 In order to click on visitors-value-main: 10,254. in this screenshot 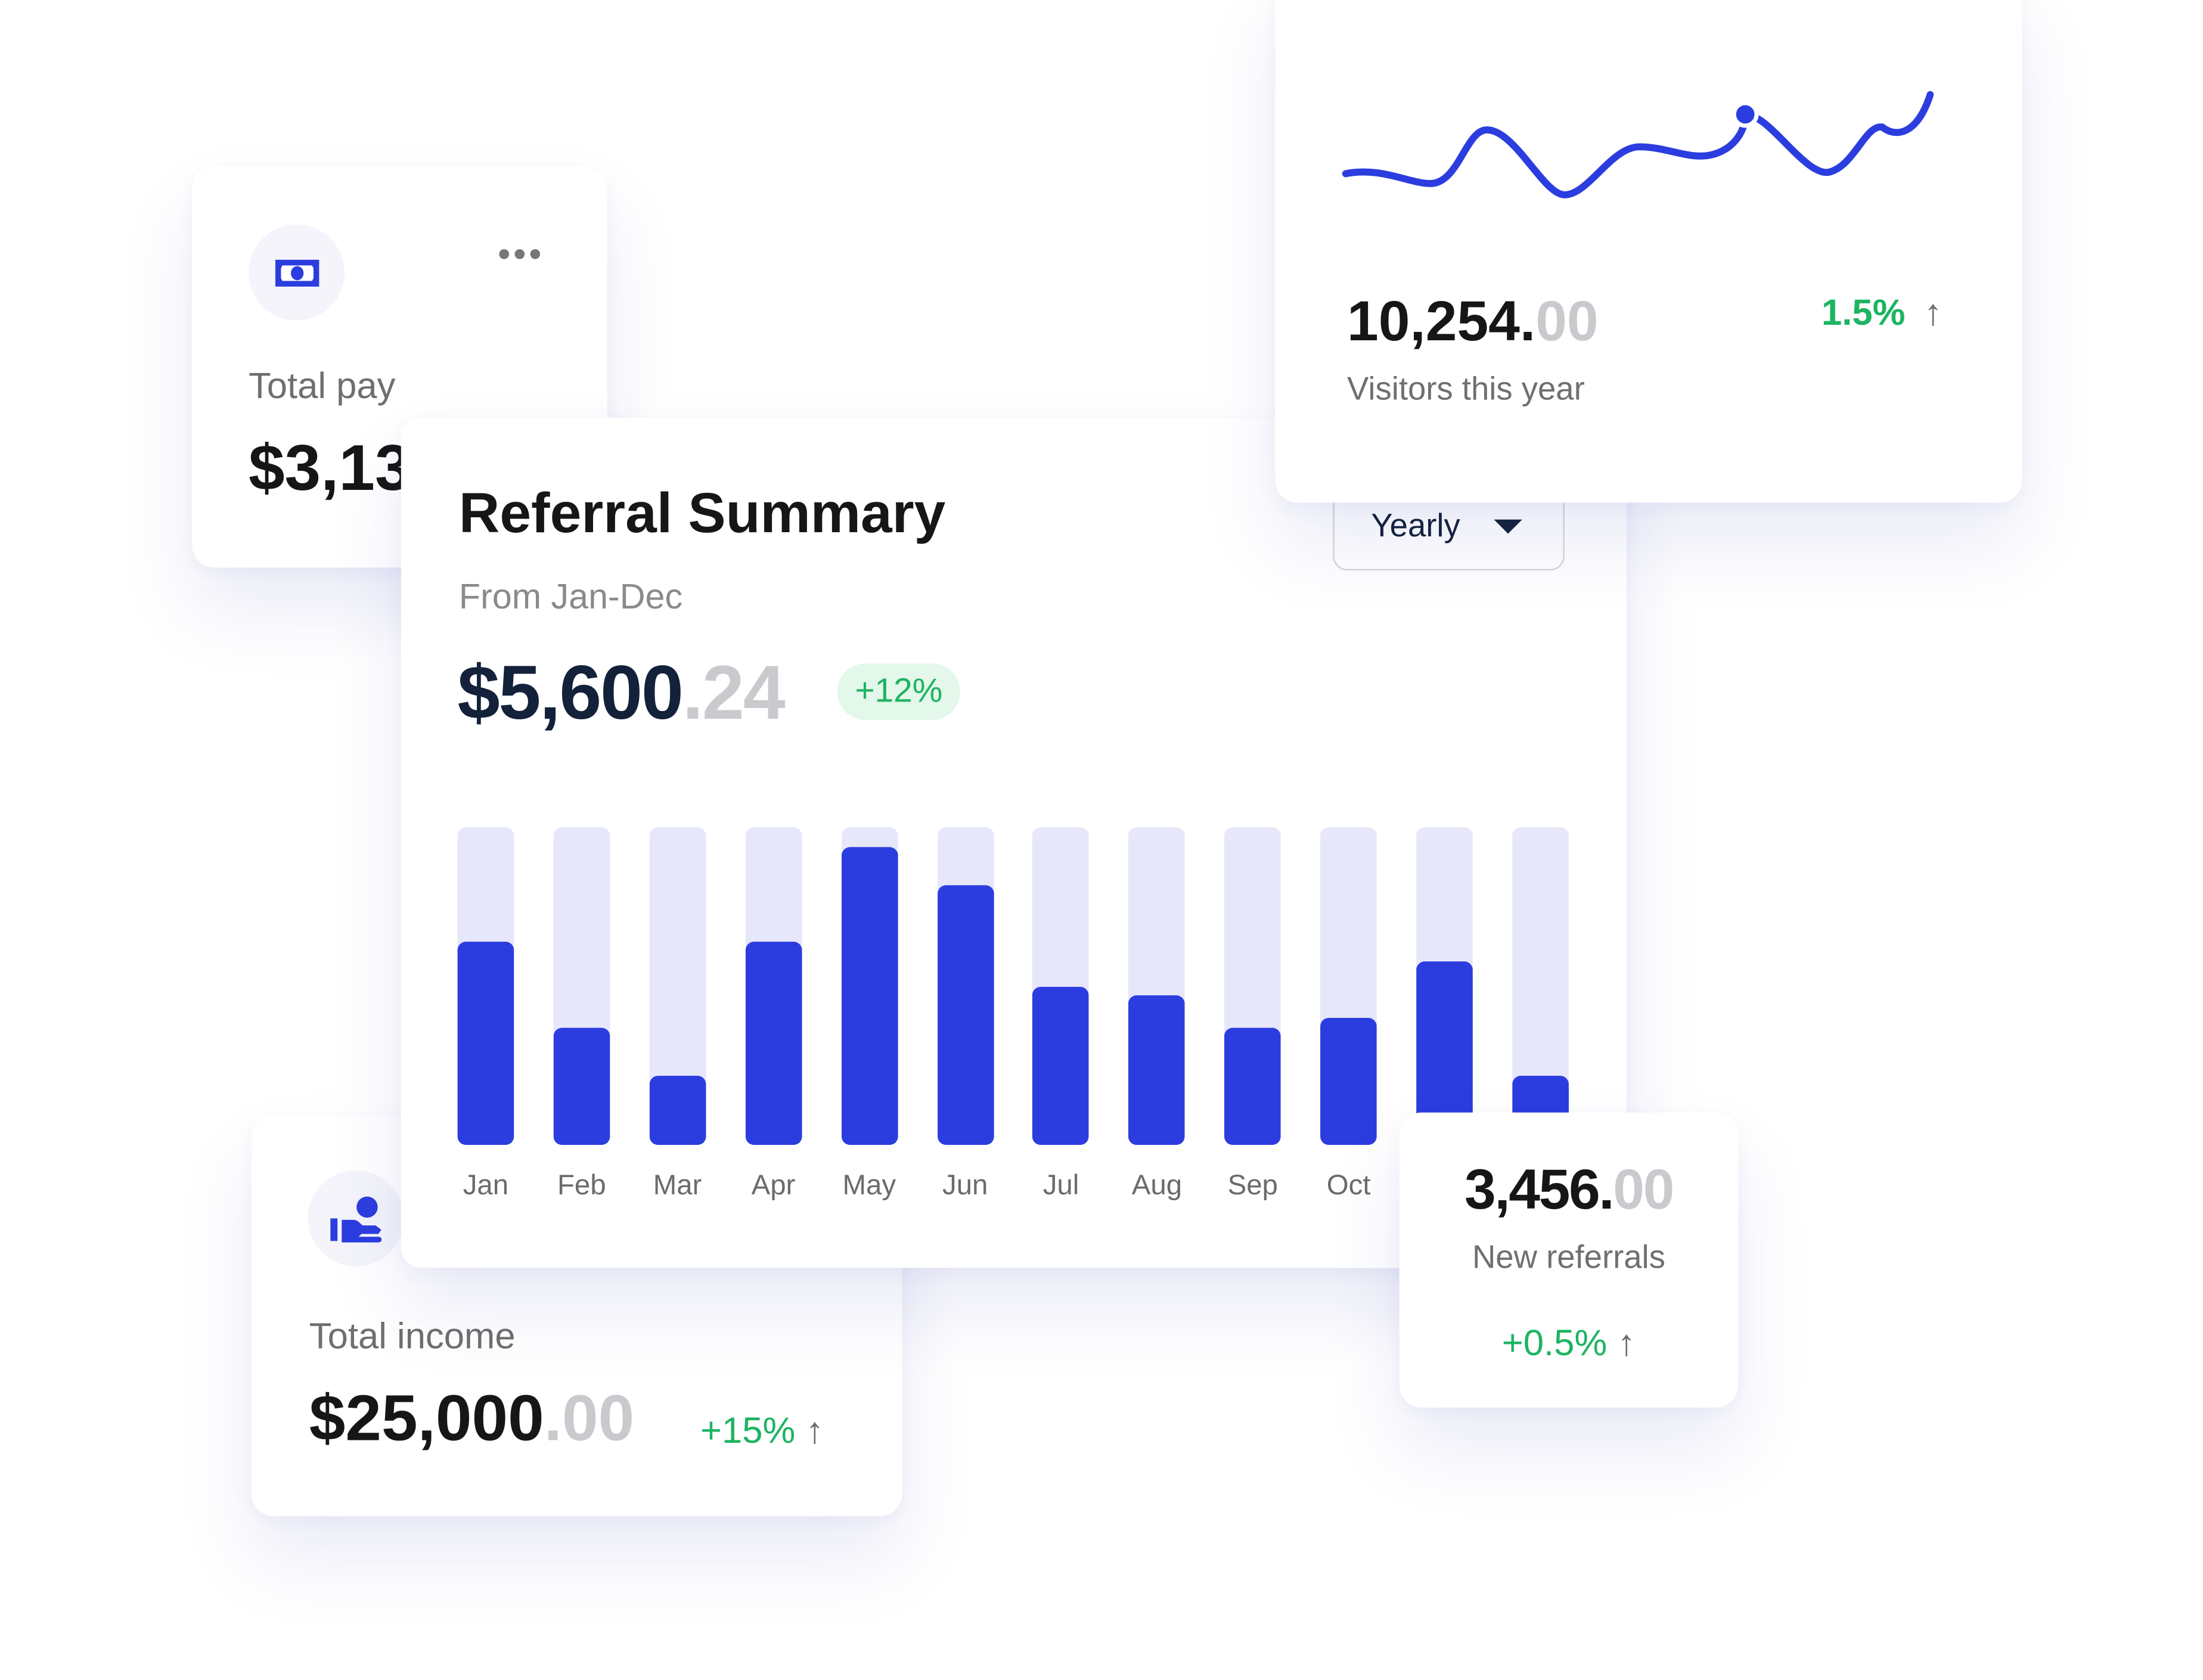, I will do `click(1441, 322)`.